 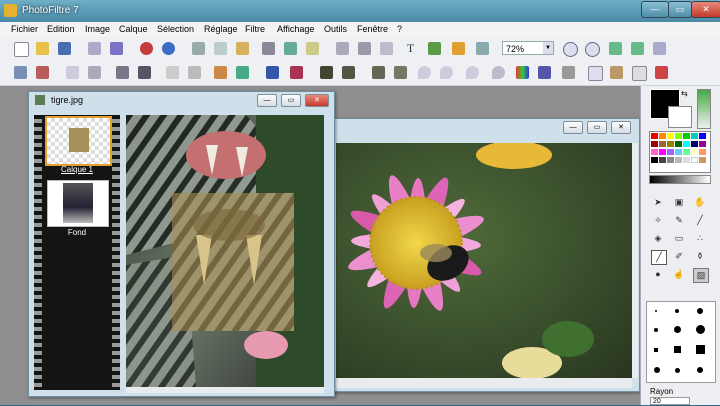 I want to click on stamp-icon: ▨, so click(x=701, y=275).